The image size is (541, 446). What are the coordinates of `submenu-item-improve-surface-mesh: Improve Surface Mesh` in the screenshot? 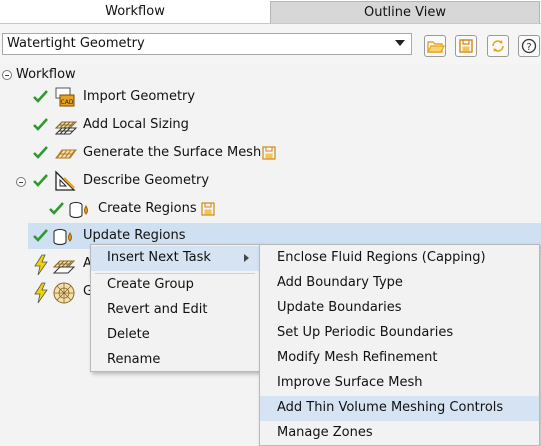 It's located at (399, 383).